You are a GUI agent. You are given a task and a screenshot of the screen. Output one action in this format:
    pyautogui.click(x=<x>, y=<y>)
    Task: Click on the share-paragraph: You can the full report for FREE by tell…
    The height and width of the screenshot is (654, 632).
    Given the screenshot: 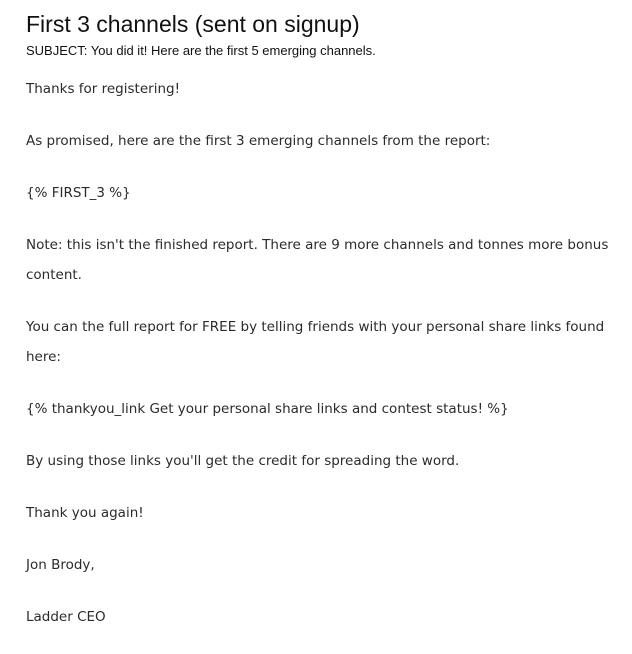 What is the action you would take?
    pyautogui.click(x=315, y=342)
    